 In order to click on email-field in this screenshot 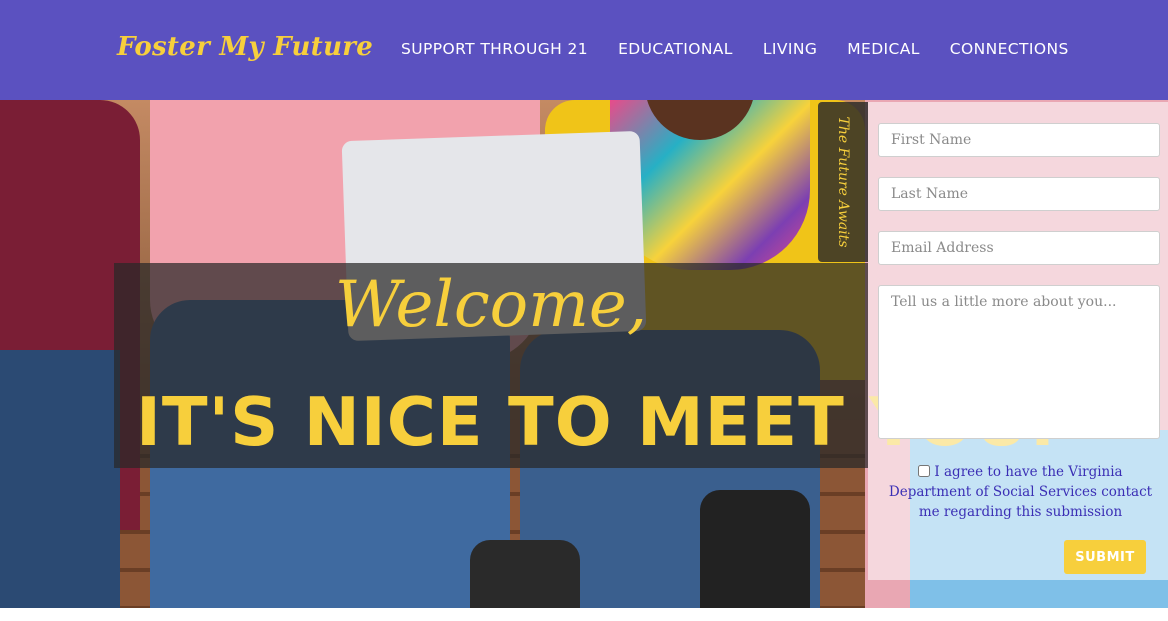, I will do `click(1019, 248)`.